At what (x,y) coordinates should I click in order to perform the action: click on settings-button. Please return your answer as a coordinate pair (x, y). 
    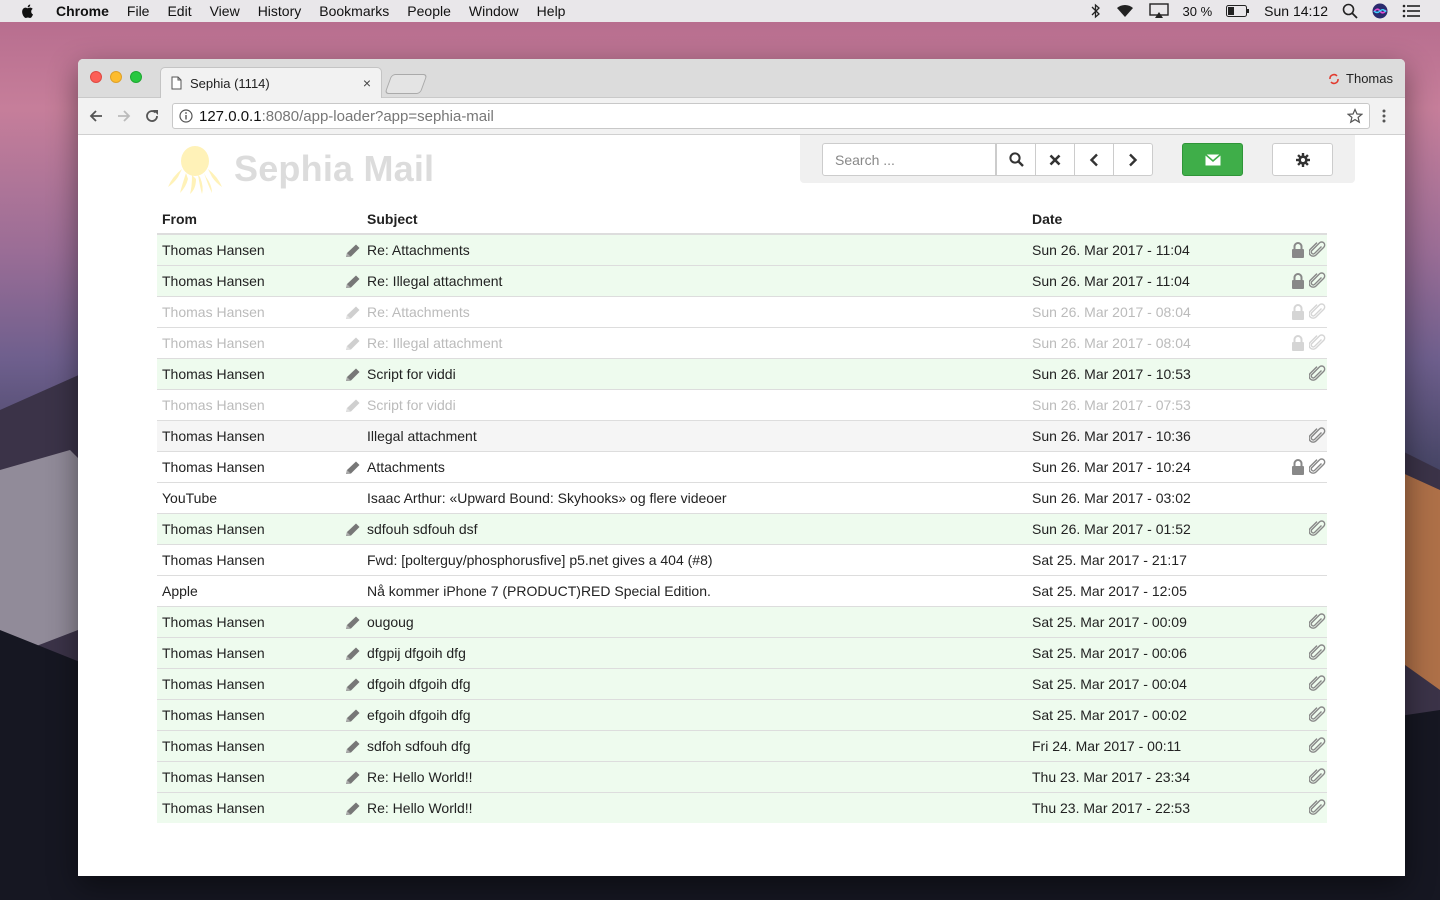
    Looking at the image, I should click on (1302, 159).